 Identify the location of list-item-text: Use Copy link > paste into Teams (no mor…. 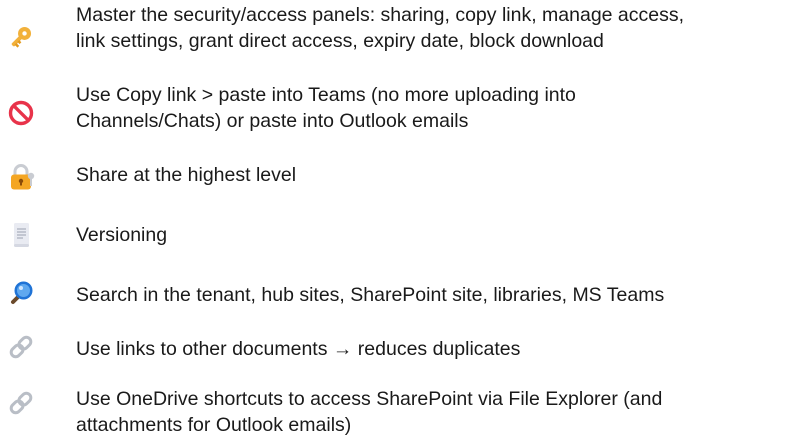
(437, 108).